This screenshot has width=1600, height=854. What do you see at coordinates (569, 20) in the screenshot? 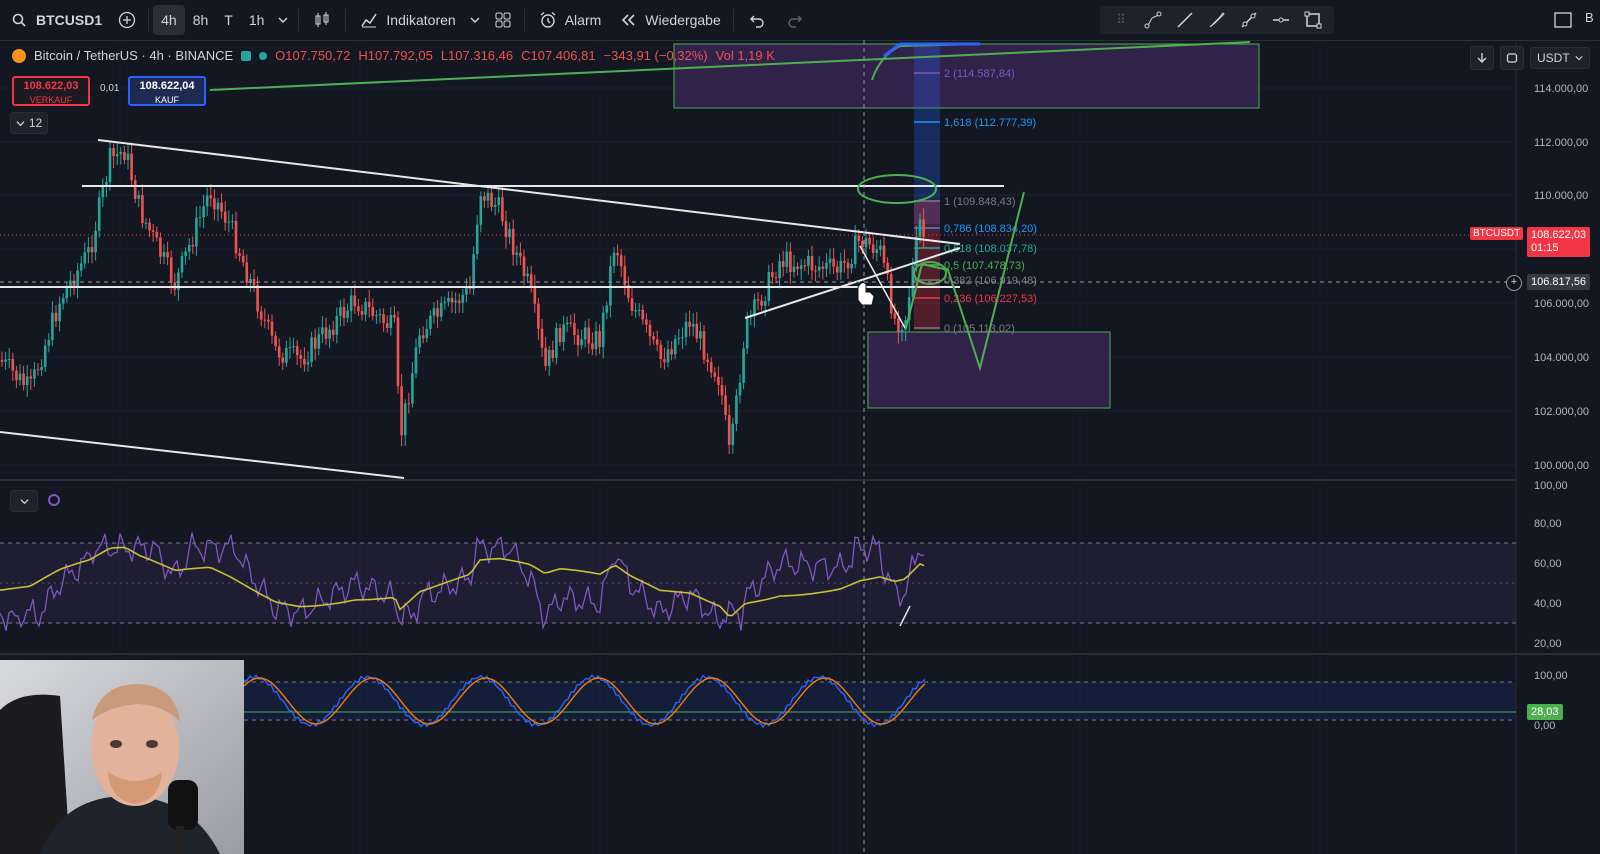
I see `alarm-button: Alarm` at bounding box center [569, 20].